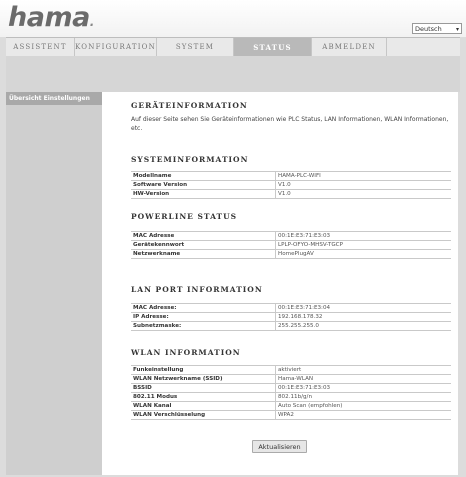 The height and width of the screenshot is (477, 466). I want to click on chevron-down-icon: ▾, so click(457, 29).